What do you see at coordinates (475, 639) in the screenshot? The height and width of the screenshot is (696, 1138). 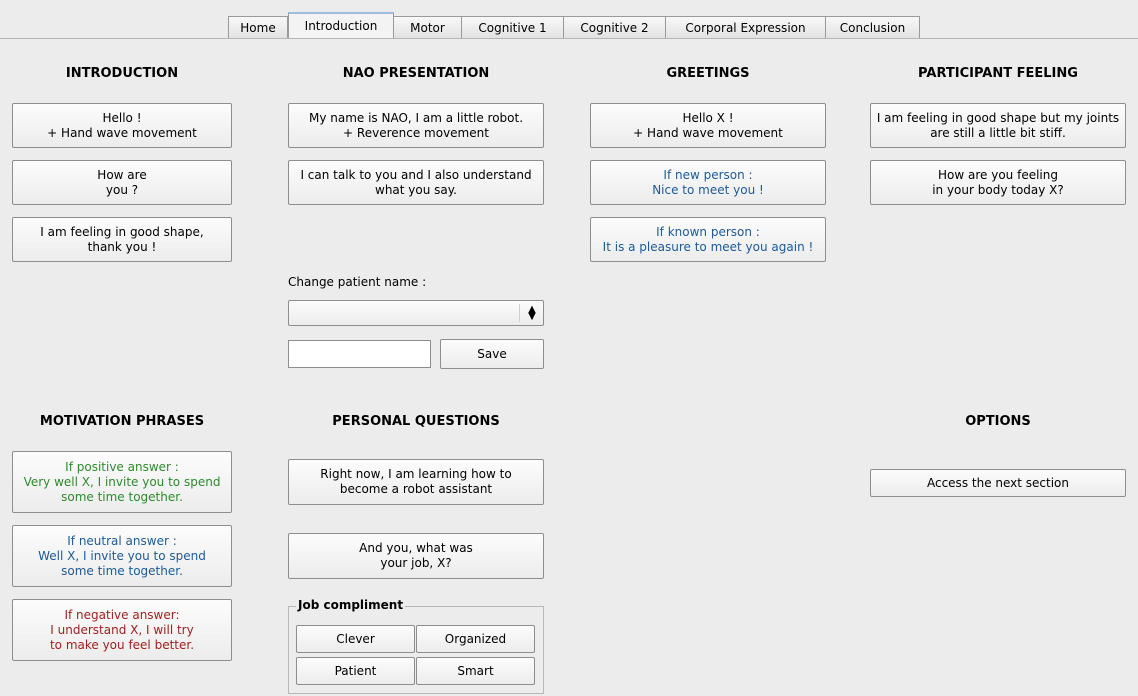 I see `organized-button: Organized` at bounding box center [475, 639].